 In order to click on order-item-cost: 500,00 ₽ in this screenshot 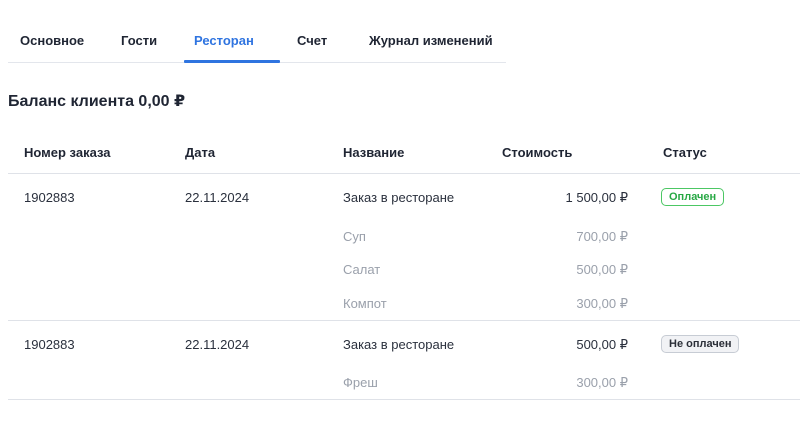, I will do `click(602, 269)`.